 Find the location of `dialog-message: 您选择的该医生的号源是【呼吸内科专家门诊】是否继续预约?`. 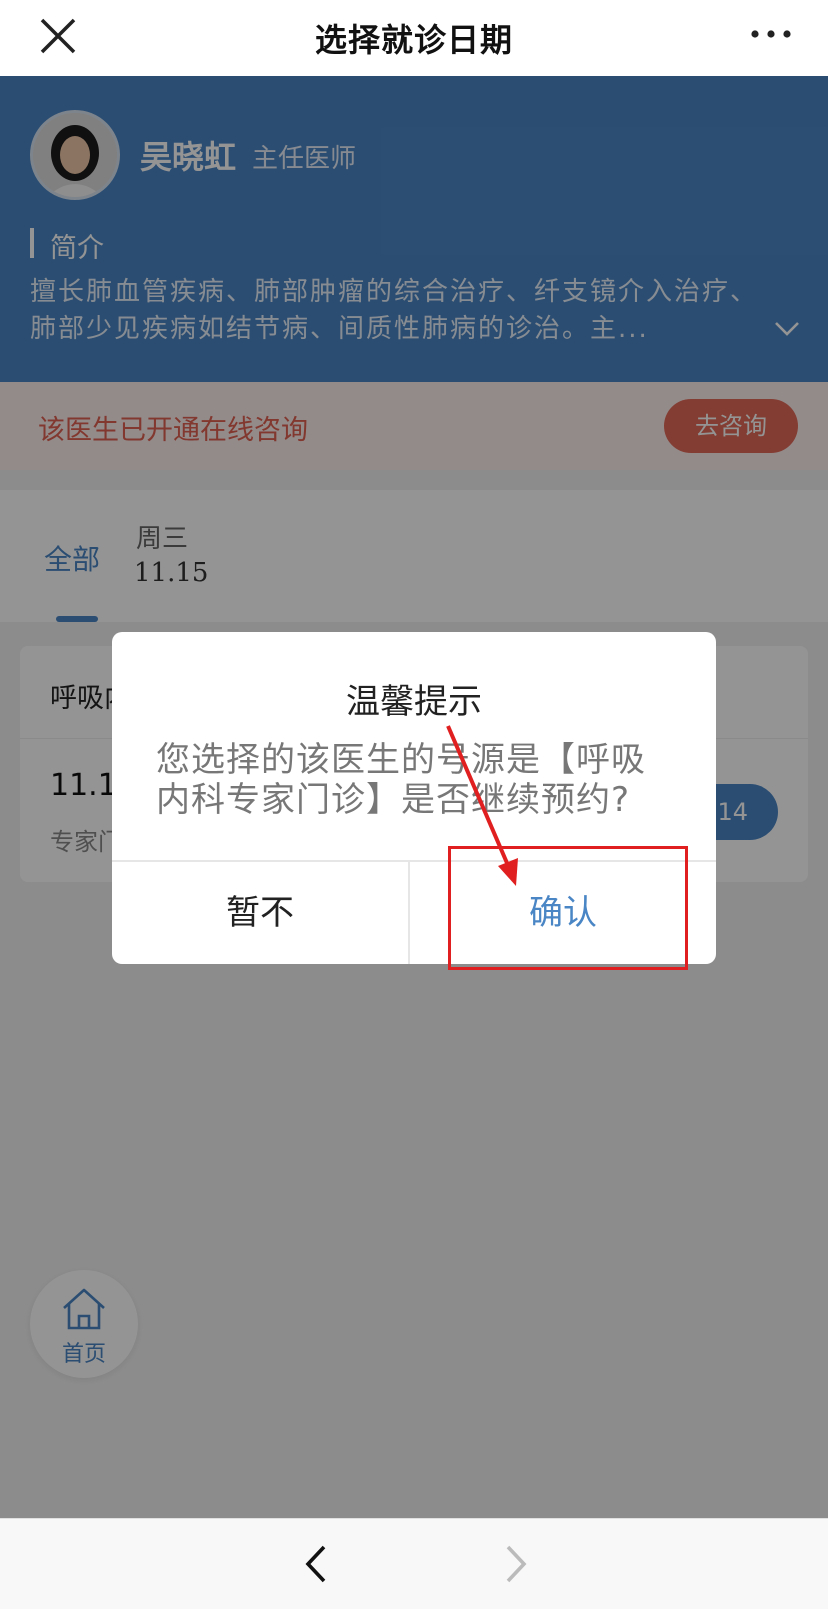

dialog-message: 您选择的该医生的号源是【呼吸内科专家门诊】是否继续预约? is located at coordinates (401, 780).